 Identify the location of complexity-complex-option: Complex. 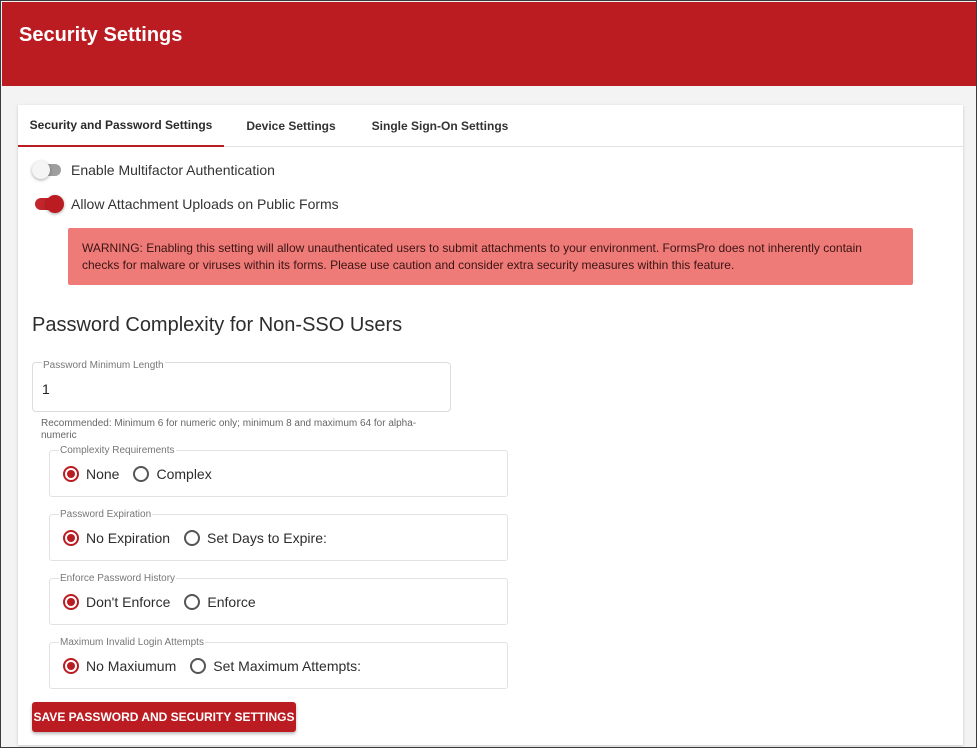
(172, 474).